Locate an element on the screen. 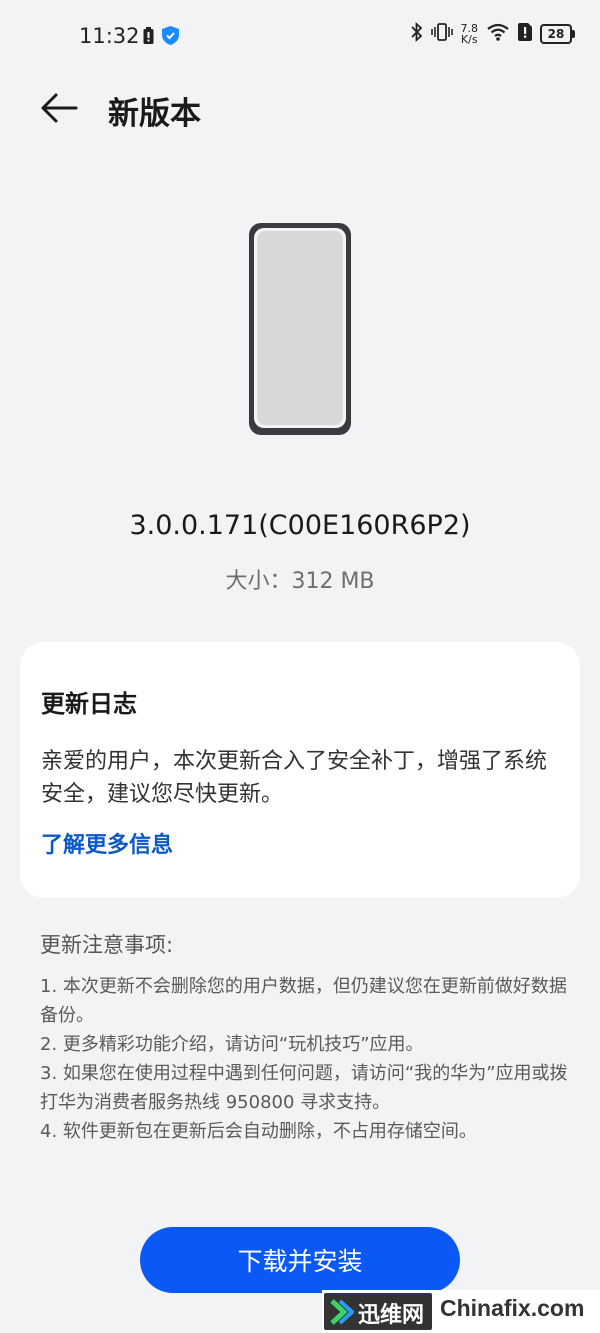 The width and height of the screenshot is (600, 1333). security-shield-icon is located at coordinates (170, 37).